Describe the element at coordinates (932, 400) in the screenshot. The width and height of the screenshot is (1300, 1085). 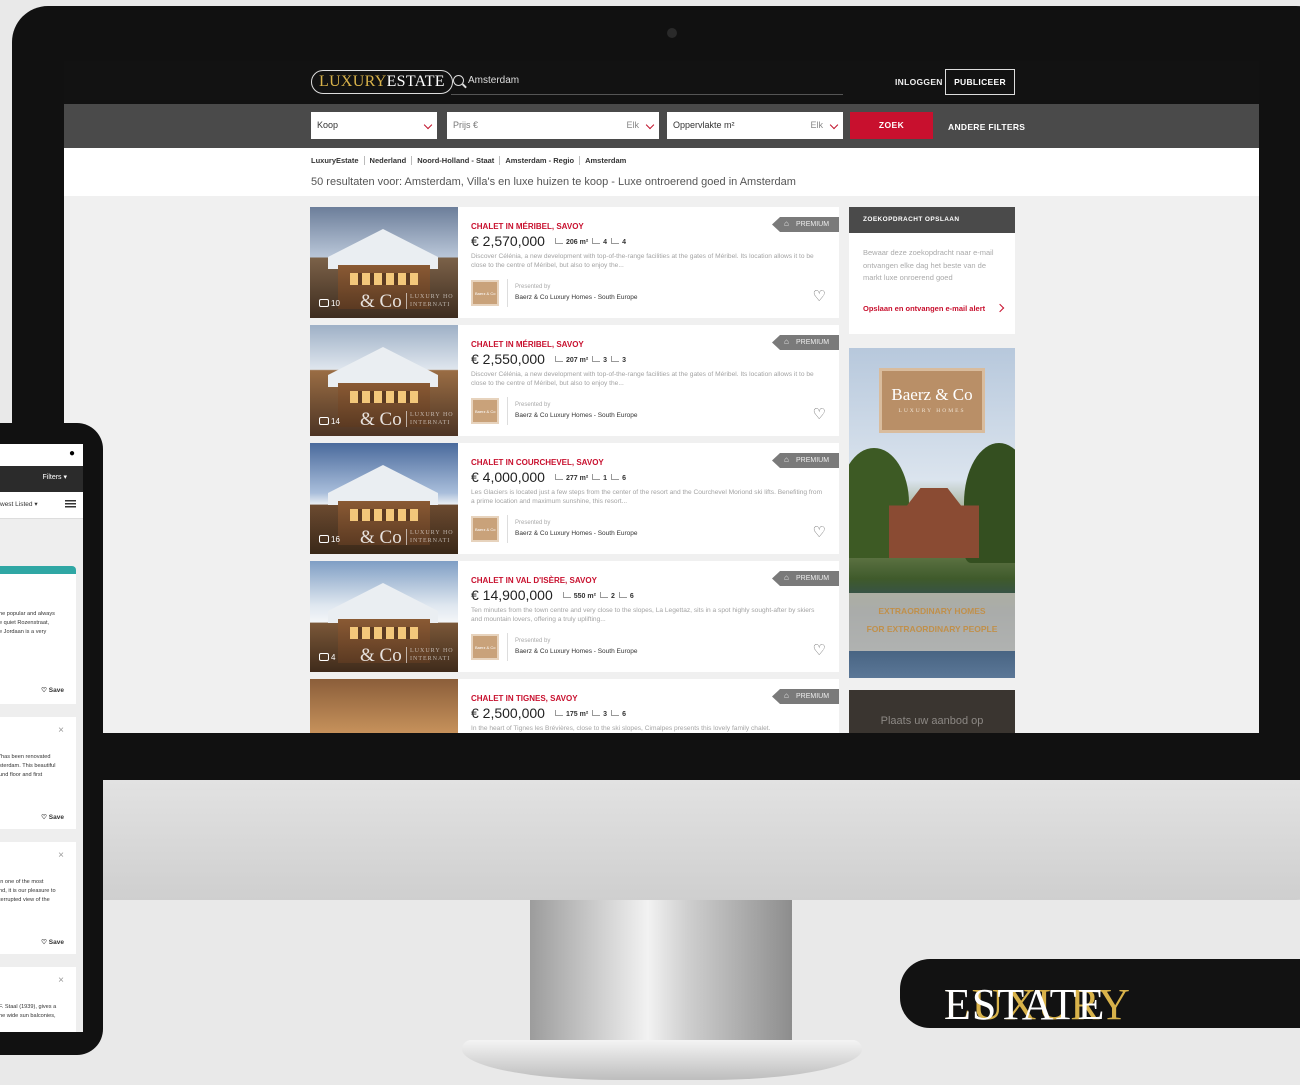
I see `ad-brand-logo: Baerz & Co LUXURY HOMES` at that location.